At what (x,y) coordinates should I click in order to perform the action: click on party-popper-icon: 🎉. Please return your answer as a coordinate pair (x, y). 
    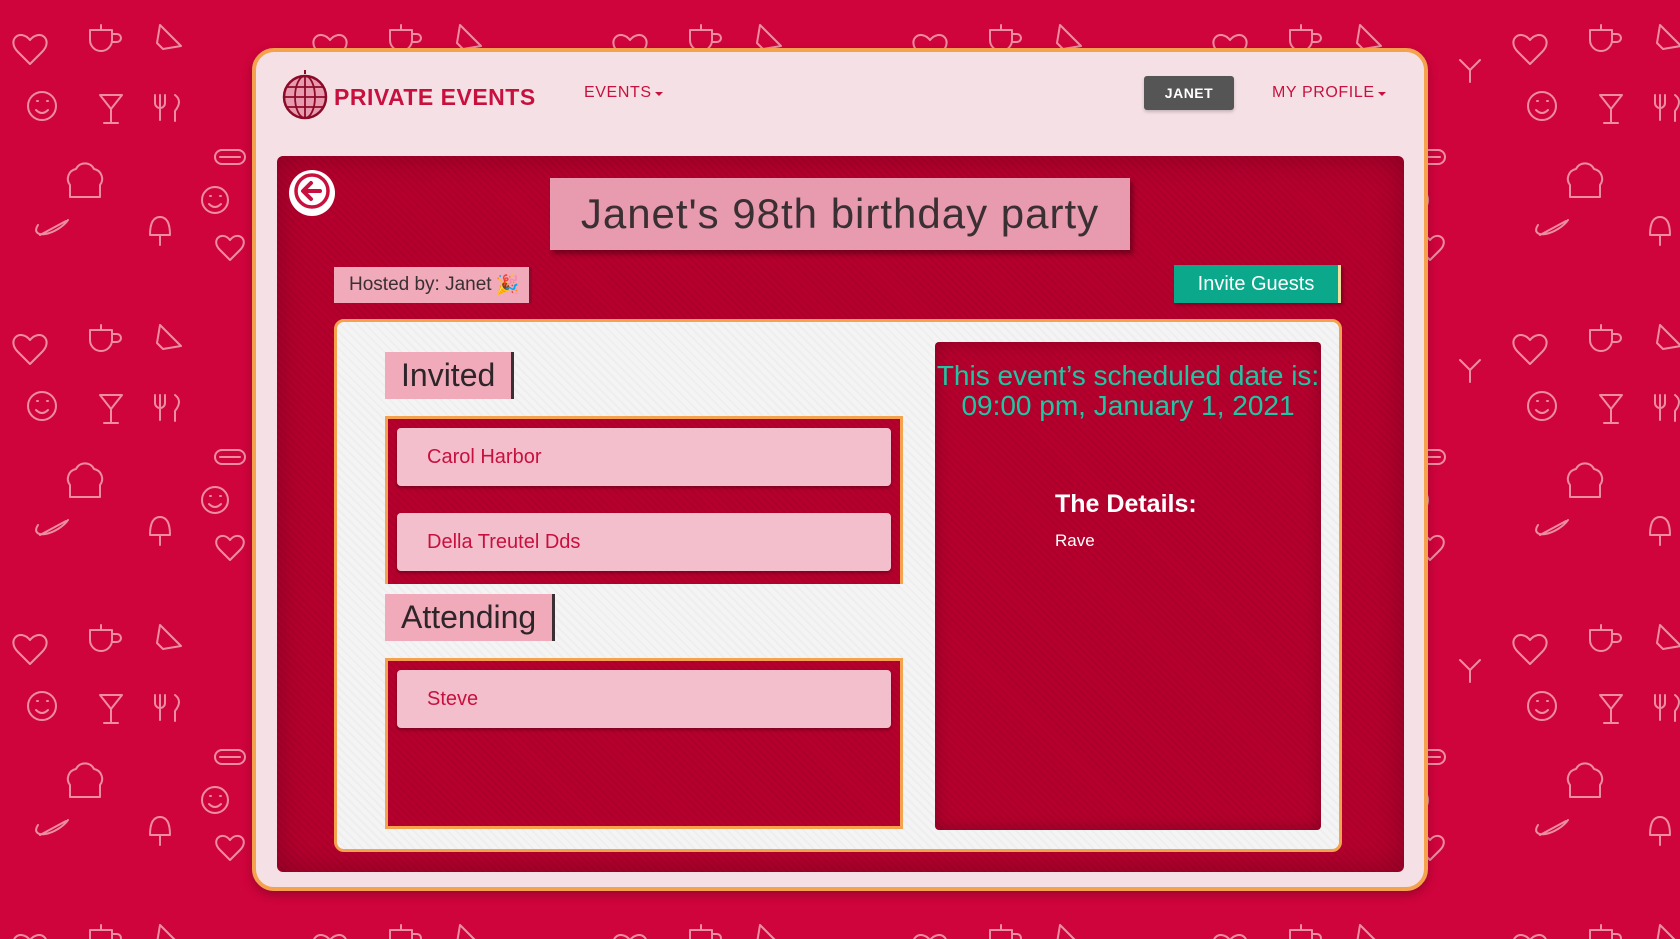
    Looking at the image, I should click on (507, 285).